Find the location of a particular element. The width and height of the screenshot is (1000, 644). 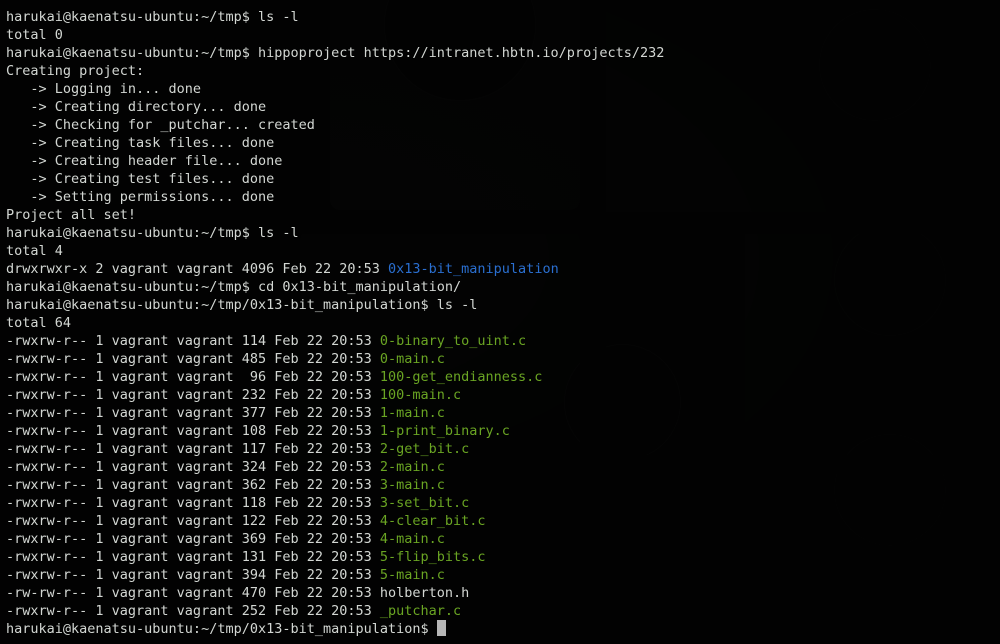

file-name: 5-flip_bits.c is located at coordinates (432, 557).